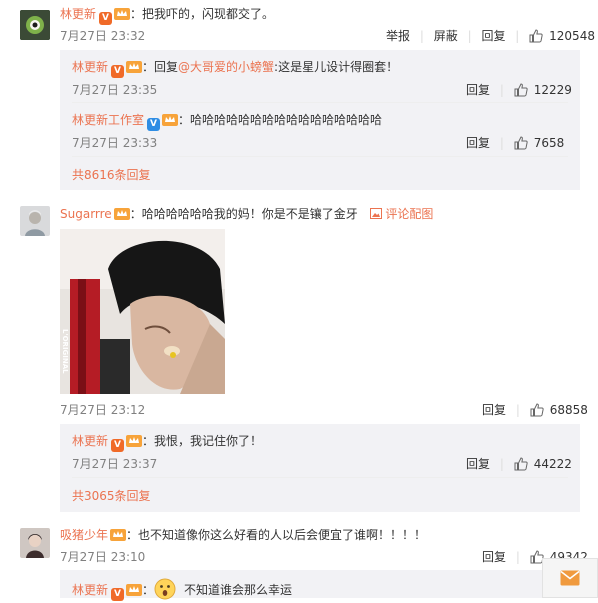  Describe the element at coordinates (336, 67) in the screenshot. I see `reply-text-suffix: :这是星儿设计得圈套！` at that location.